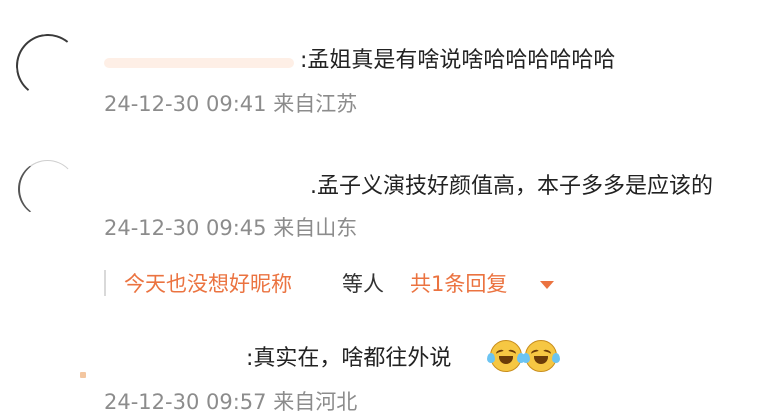 This screenshot has width=784, height=416. I want to click on reply-username-link: 今天也没想好昵称, so click(208, 283).